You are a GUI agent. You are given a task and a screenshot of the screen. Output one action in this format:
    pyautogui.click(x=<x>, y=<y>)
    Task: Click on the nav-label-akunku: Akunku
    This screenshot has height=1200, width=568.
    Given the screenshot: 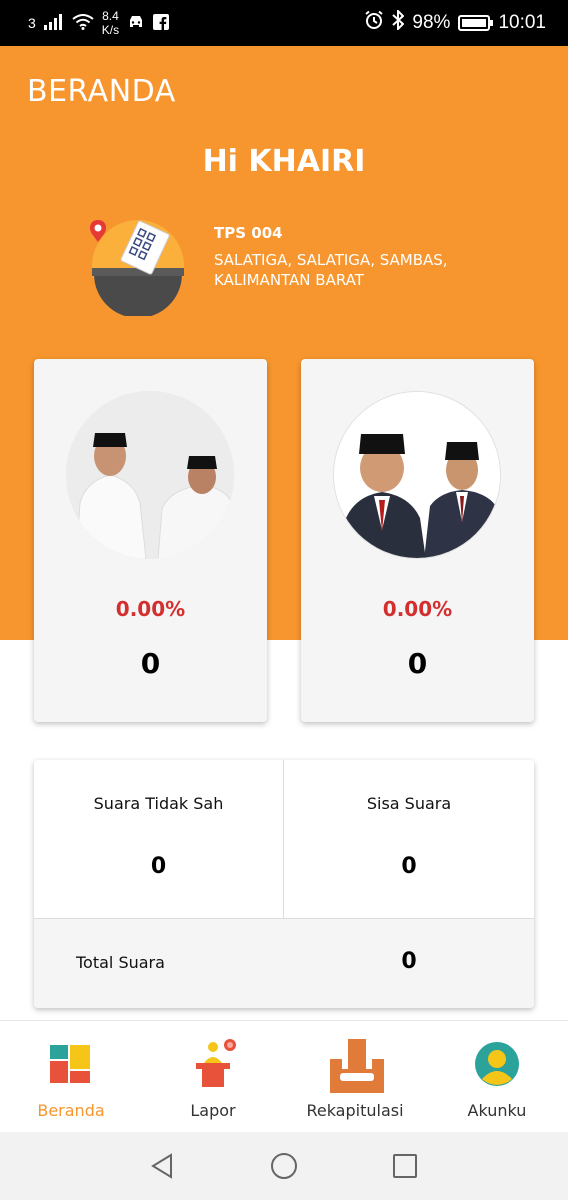 What is the action you would take?
    pyautogui.click(x=497, y=1110)
    